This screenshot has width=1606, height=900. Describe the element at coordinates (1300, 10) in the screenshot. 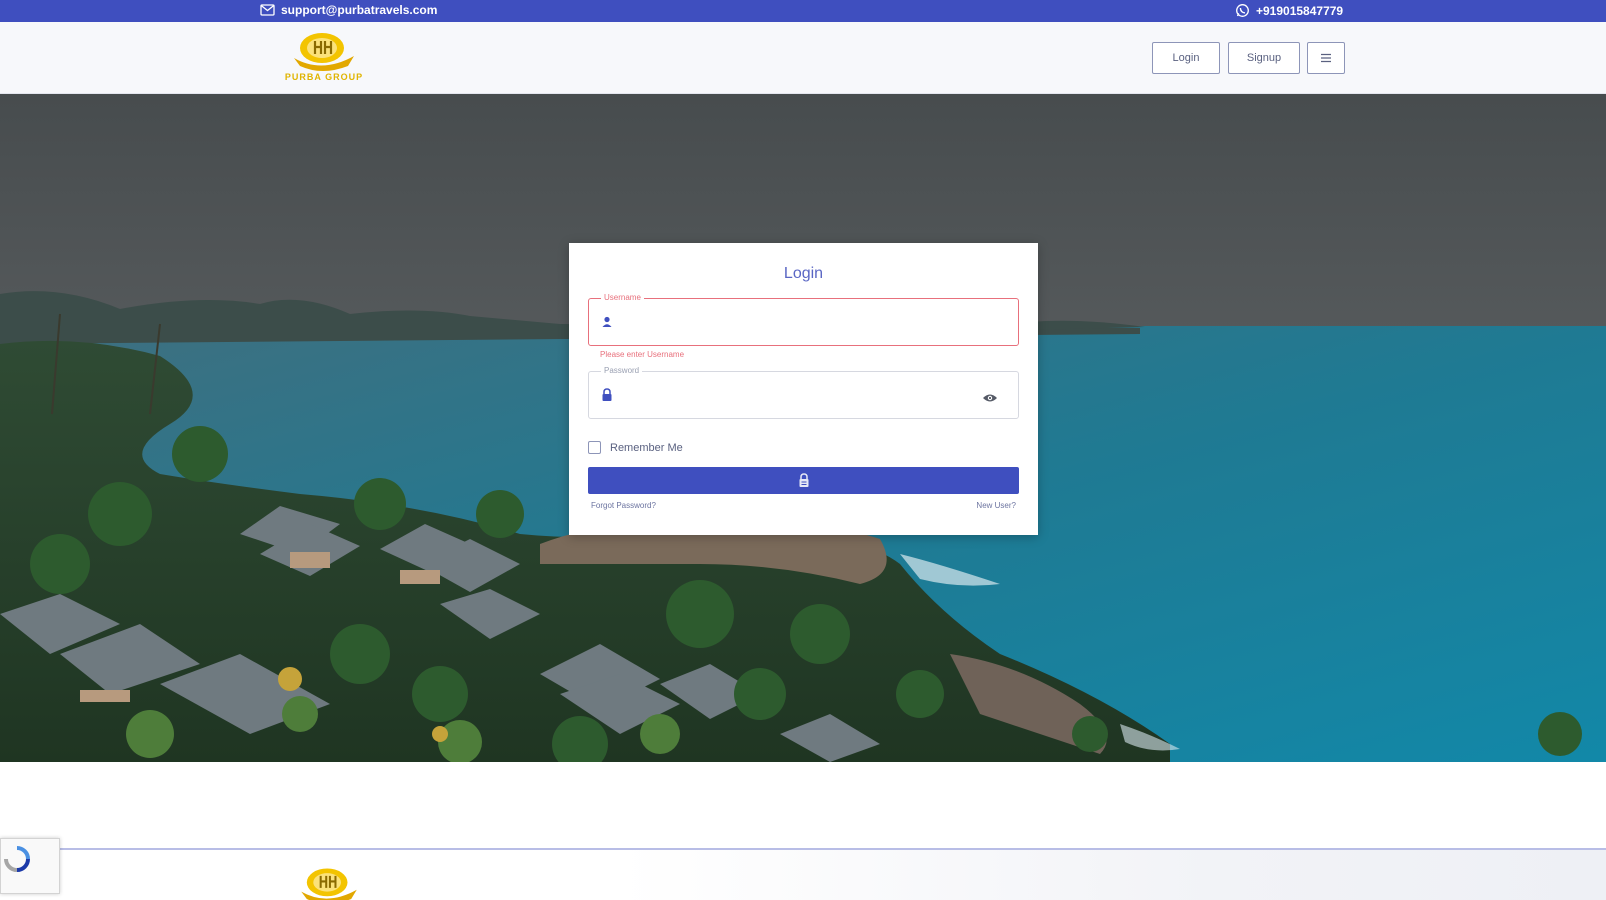

I see `support-phone-text: +919015847779` at that location.